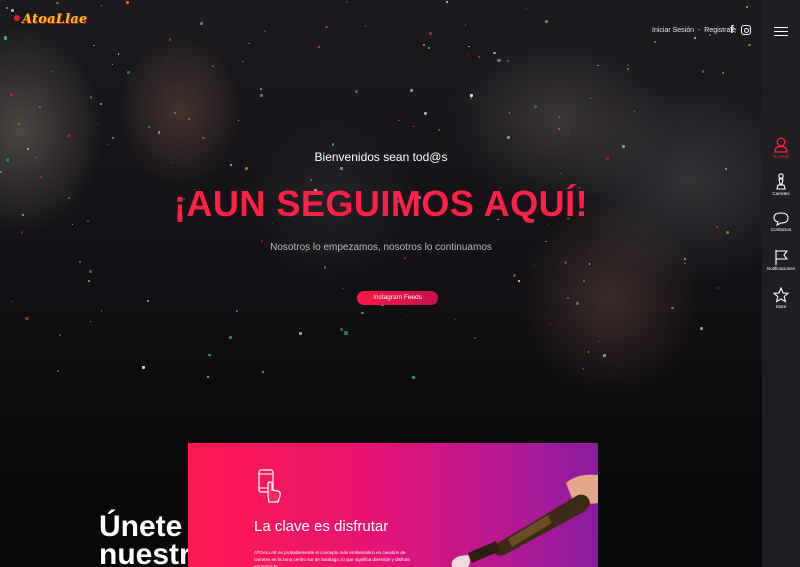  Describe the element at coordinates (780, 268) in the screenshot. I see `rail-label-notificaciones: Notificaciones` at that location.